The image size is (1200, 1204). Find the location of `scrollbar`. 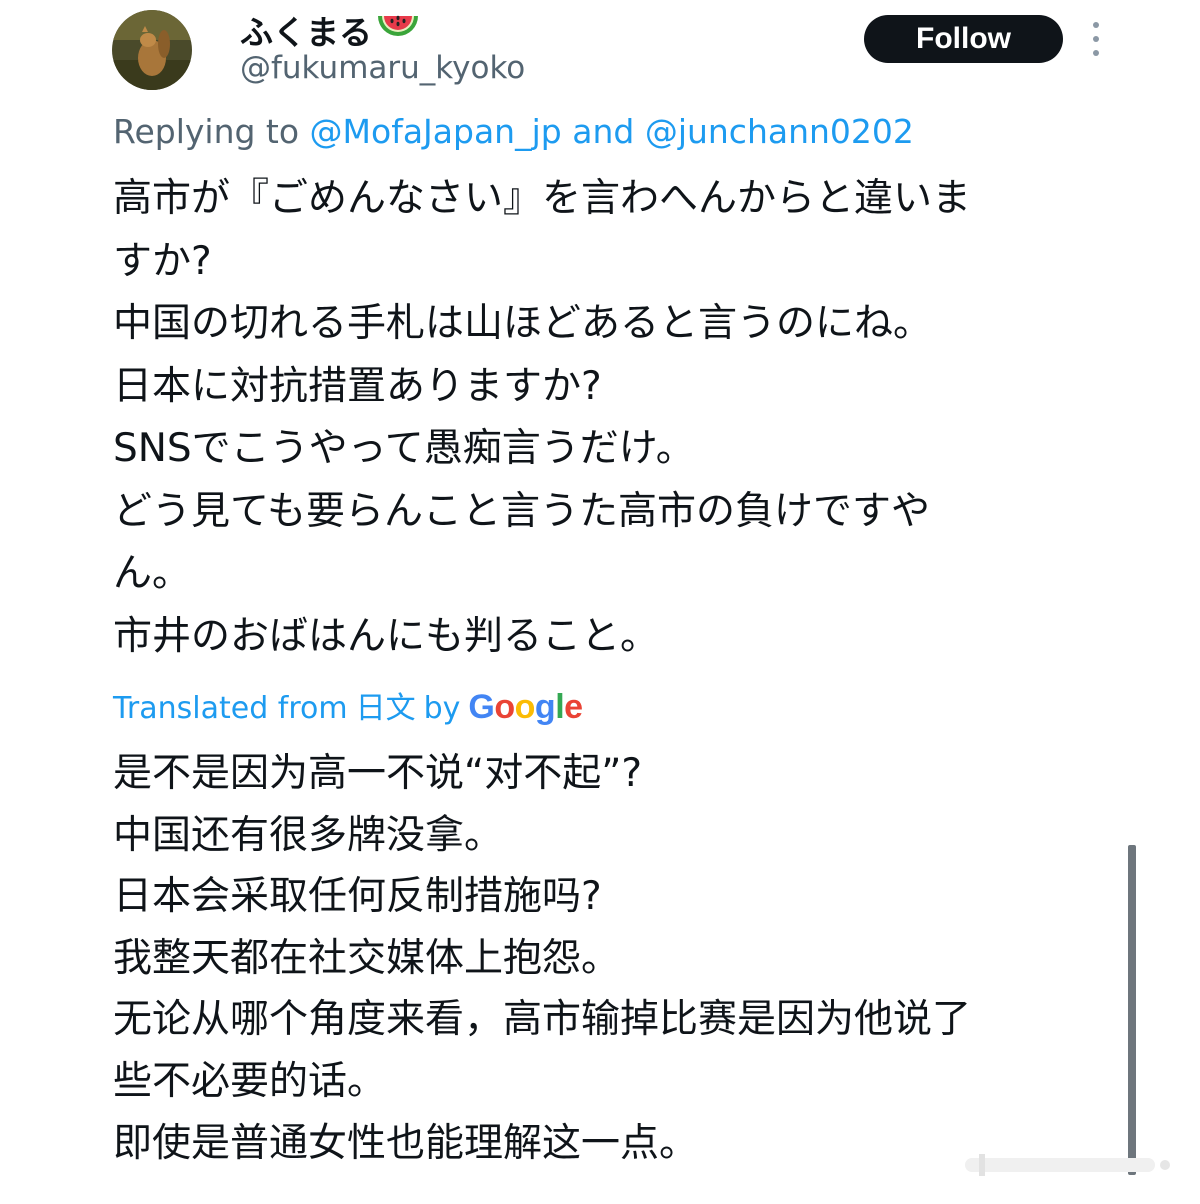

scrollbar is located at coordinates (1132, 1010).